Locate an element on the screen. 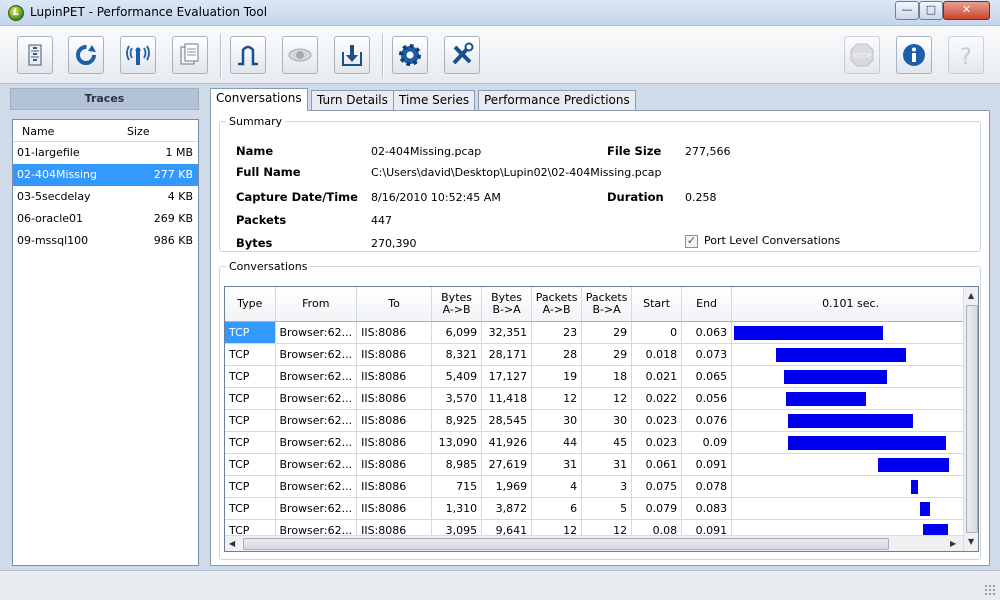 This screenshot has width=1000, height=600. column-header: Bytes A->B is located at coordinates (457, 304).